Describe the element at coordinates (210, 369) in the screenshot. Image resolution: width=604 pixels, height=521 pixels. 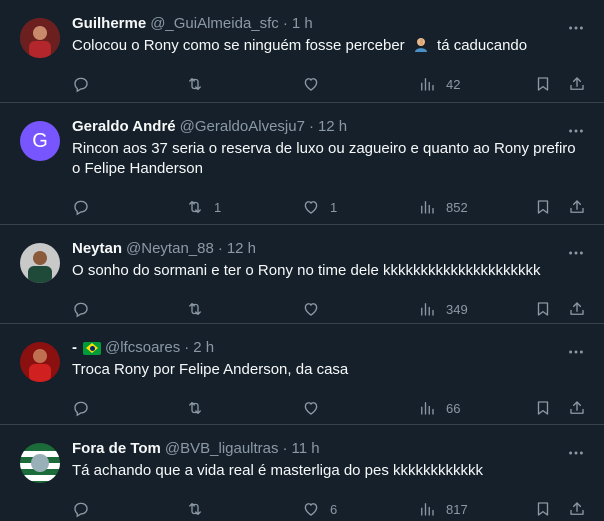
I see `tweet-text: Troca Rony por Felipe Anderson, da casa` at that location.